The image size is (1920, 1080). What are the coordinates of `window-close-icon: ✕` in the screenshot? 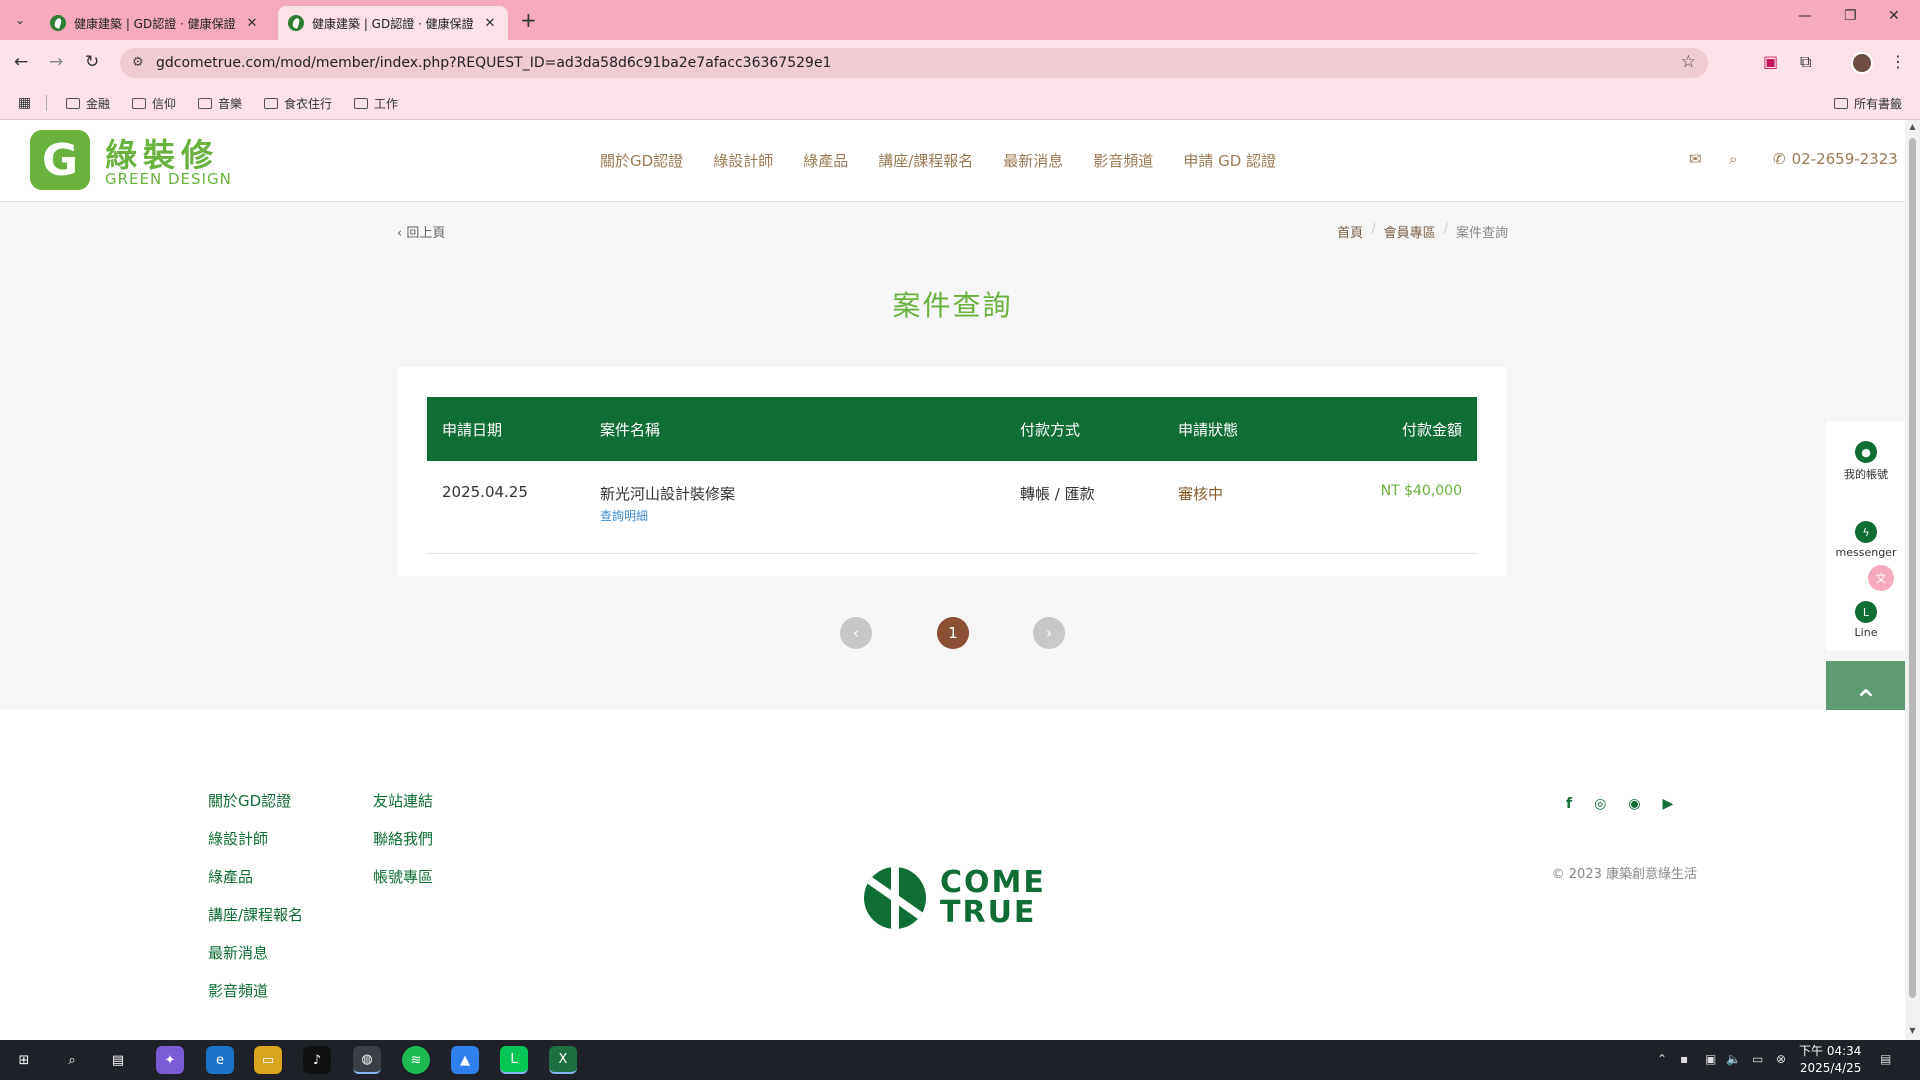 It's located at (1894, 16).